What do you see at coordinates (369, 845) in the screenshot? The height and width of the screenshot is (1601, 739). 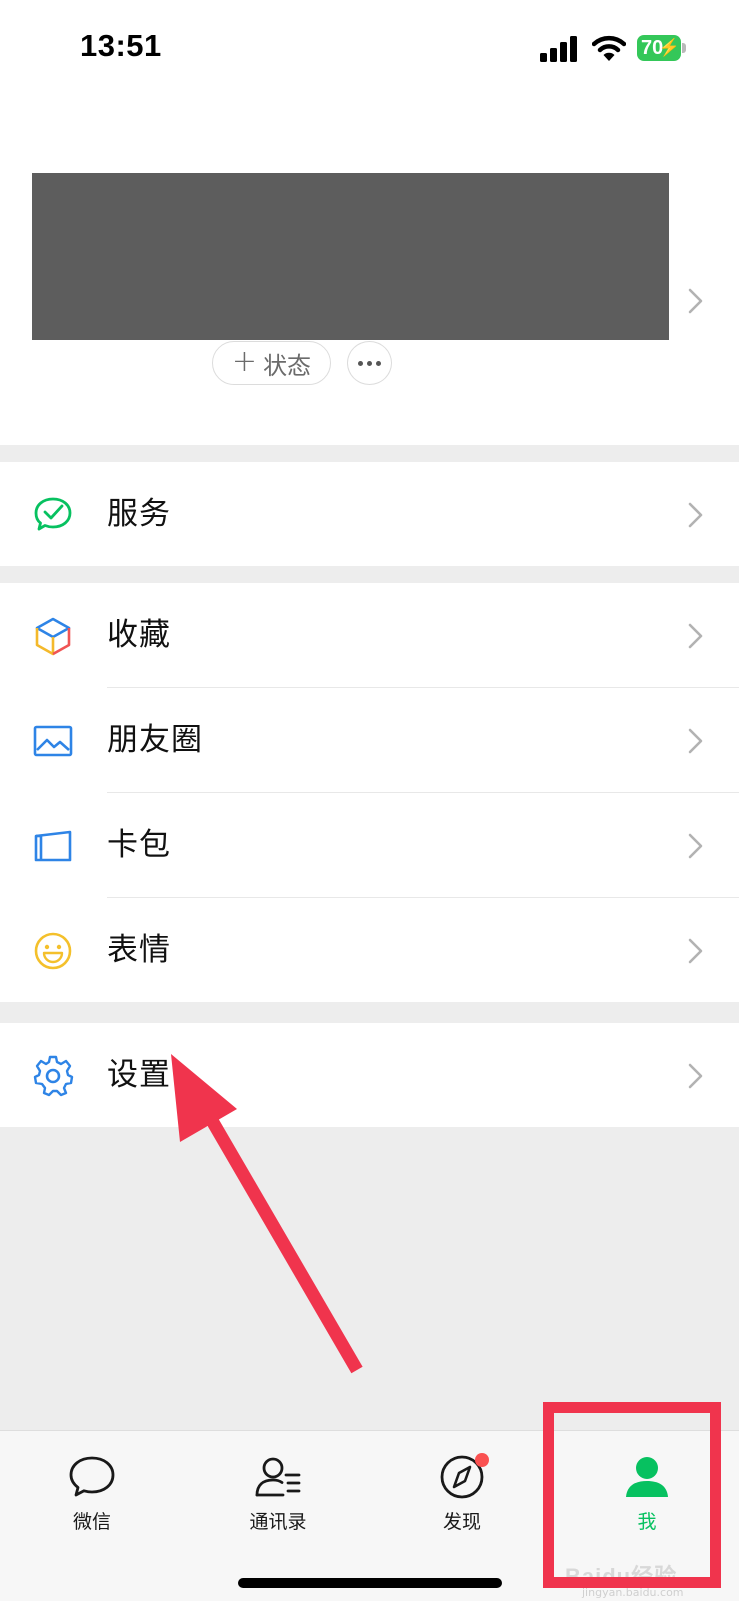 I see `menu-item-cards: 卡包` at bounding box center [369, 845].